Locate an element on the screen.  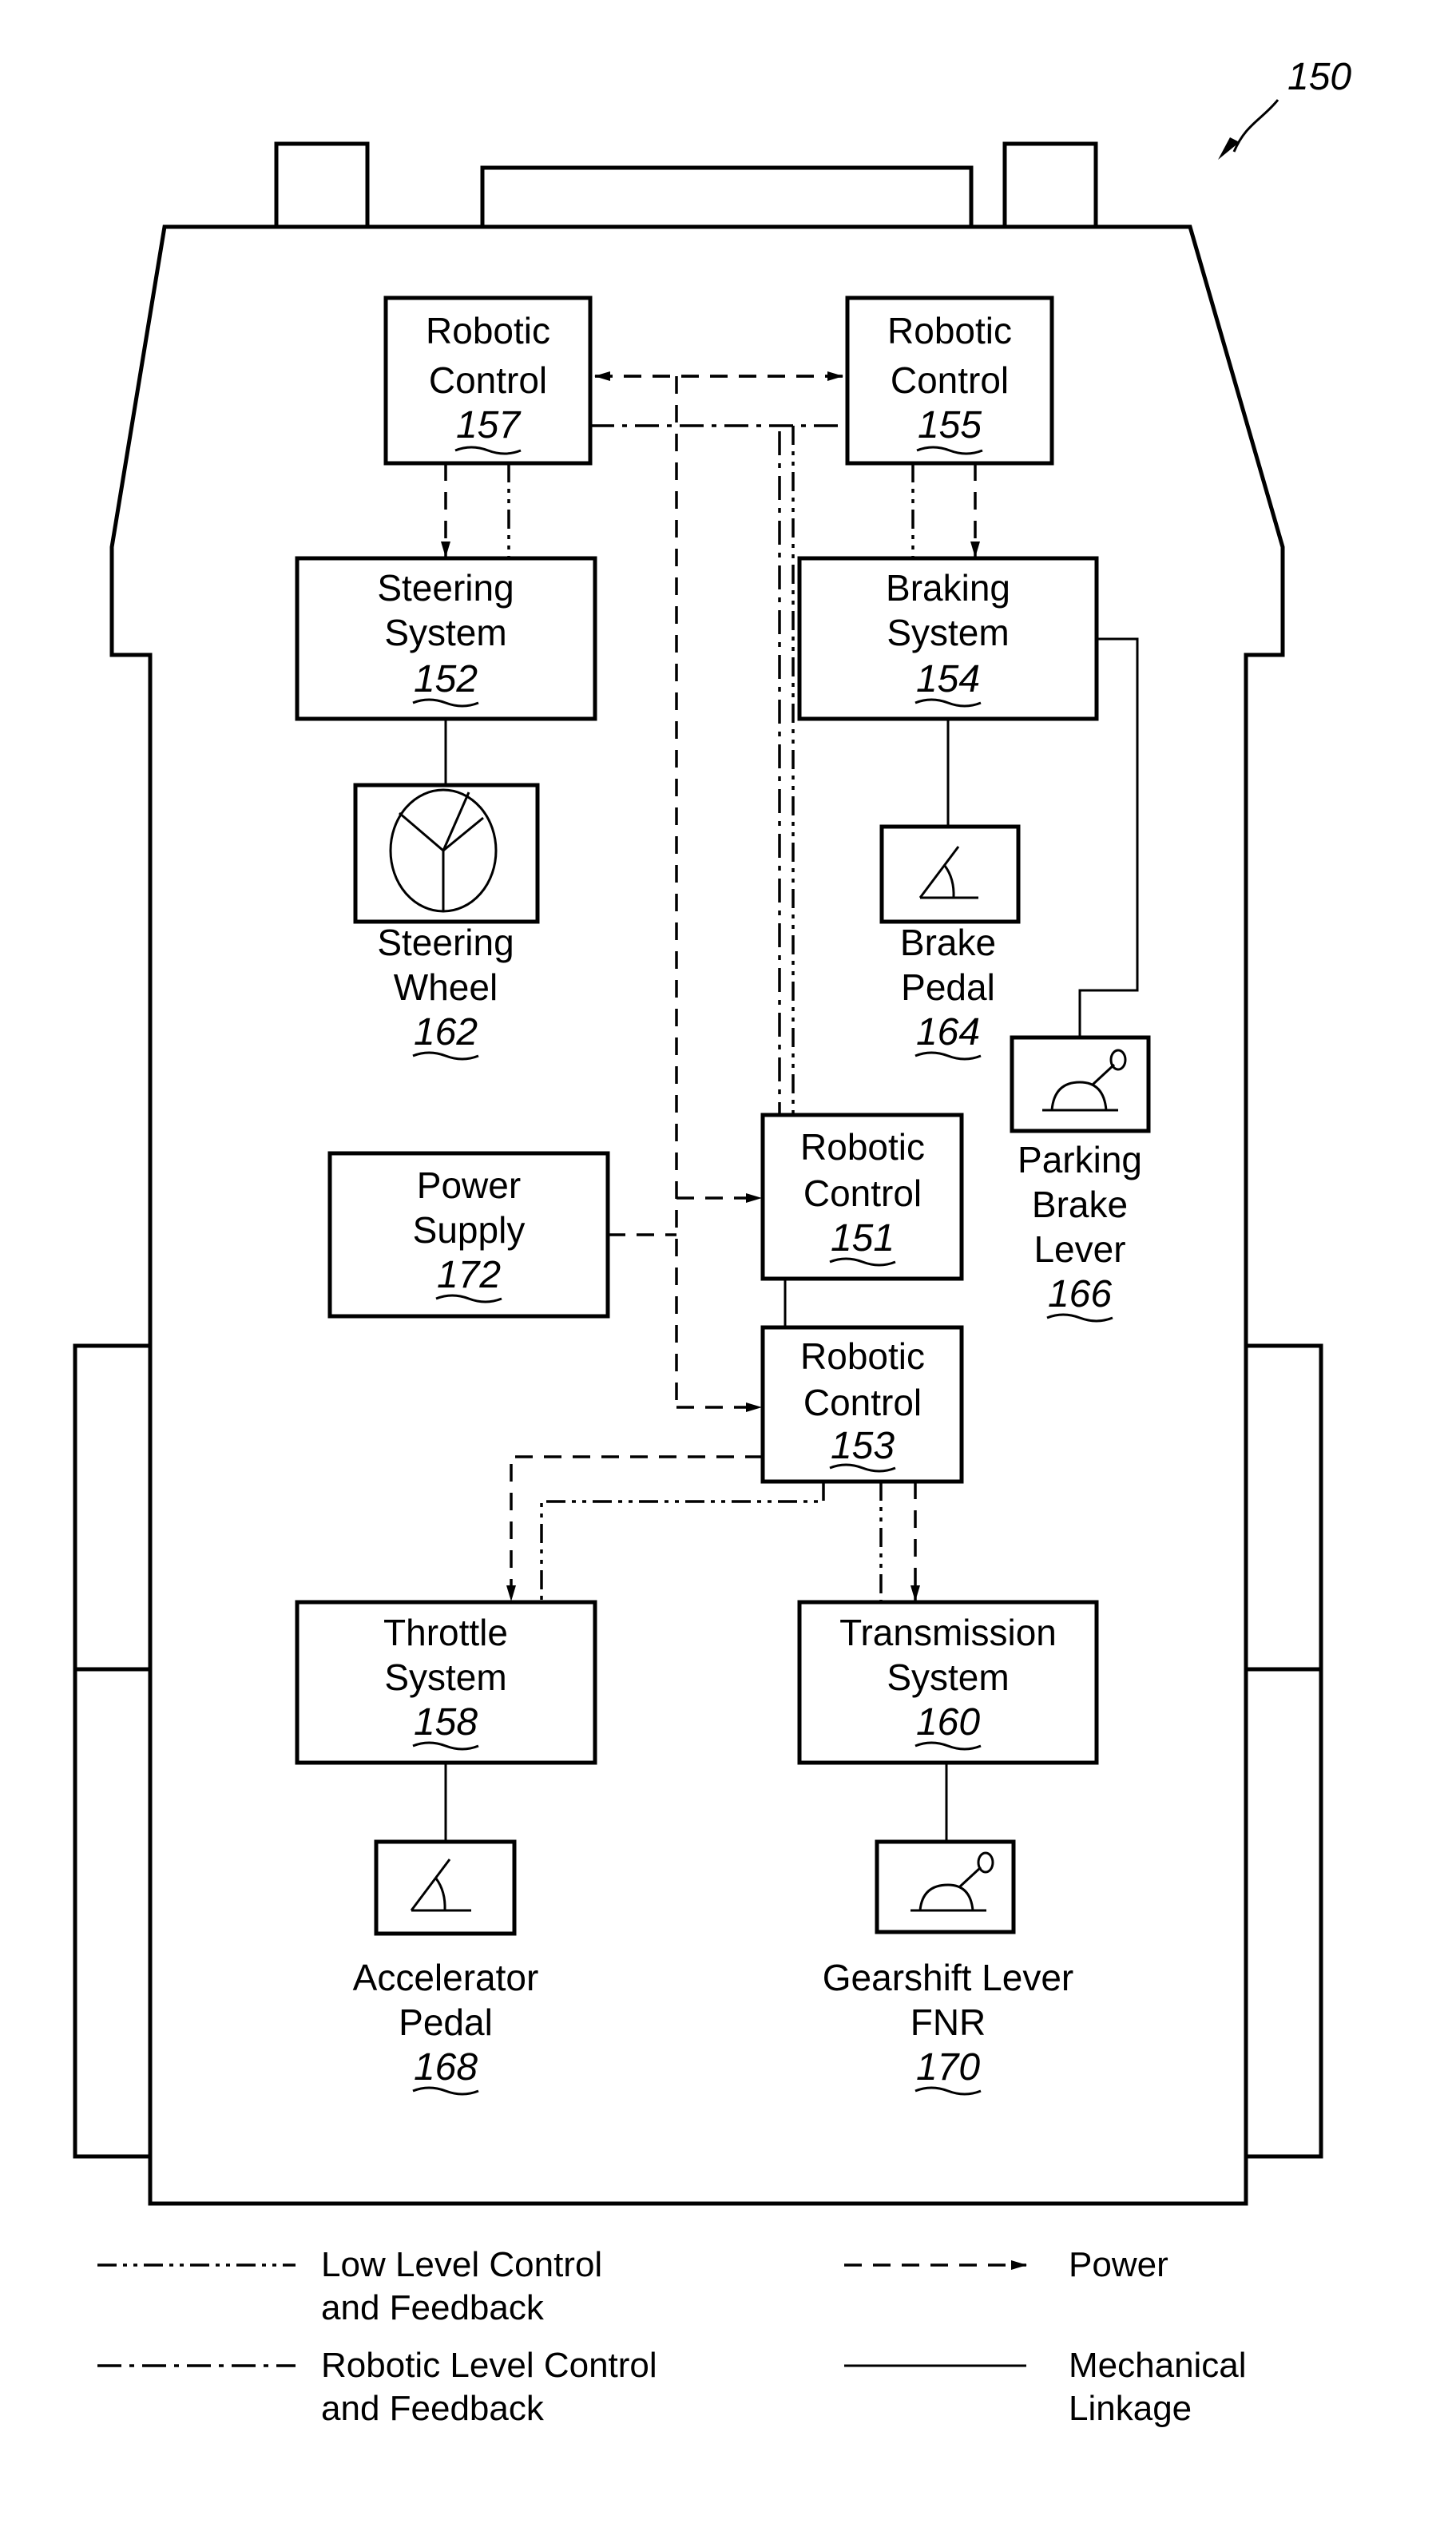
legend-label: Robotic Level Control is located at coordinates (489, 2366).